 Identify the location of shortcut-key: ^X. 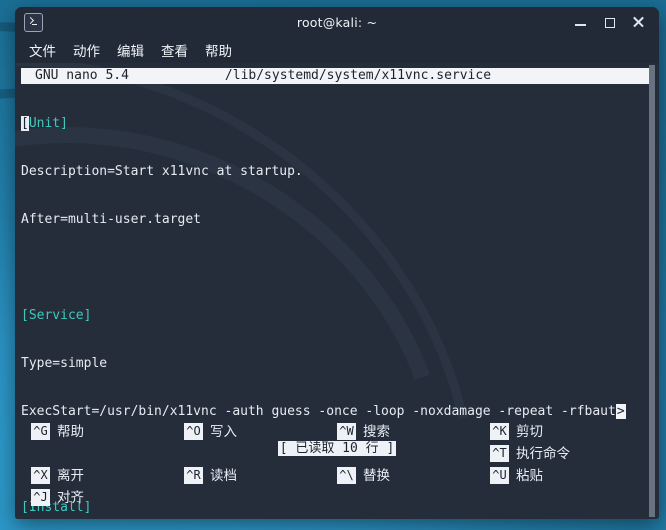
(40, 475).